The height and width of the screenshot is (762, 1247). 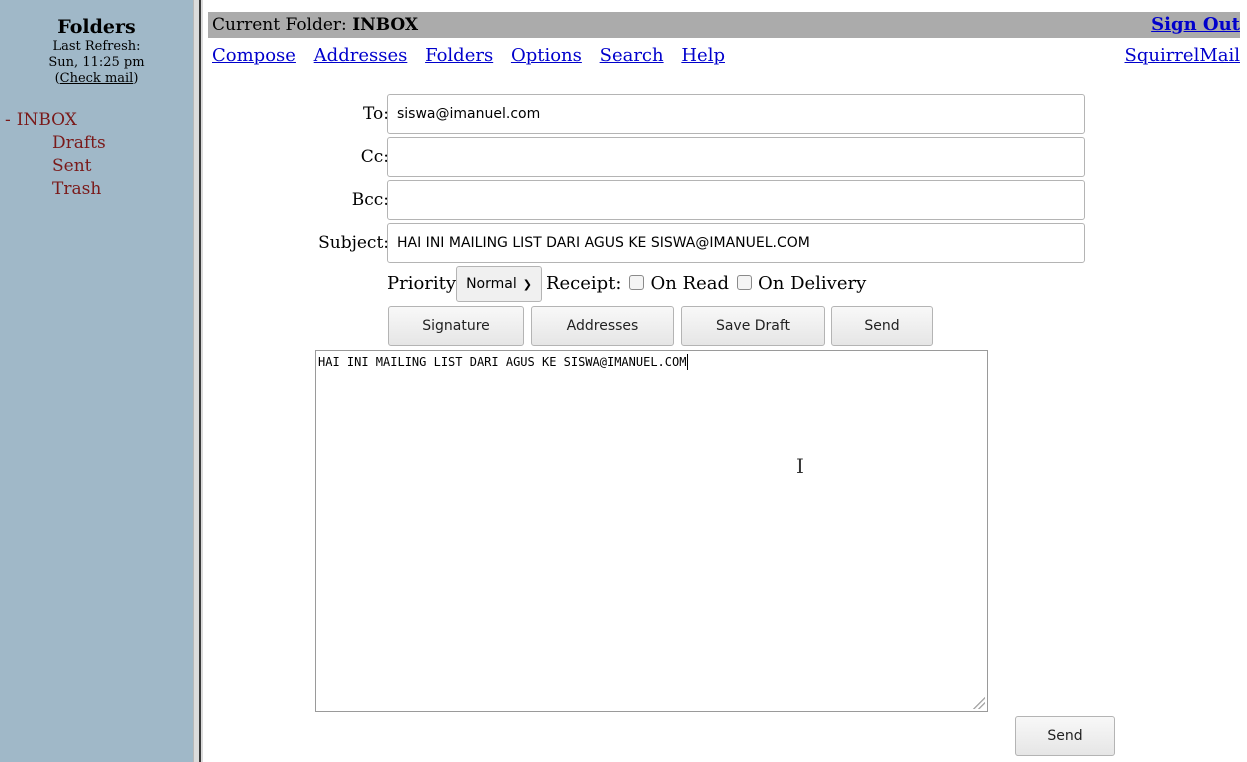 I want to click on to-input: siswa@imanuel.com, so click(x=736, y=114).